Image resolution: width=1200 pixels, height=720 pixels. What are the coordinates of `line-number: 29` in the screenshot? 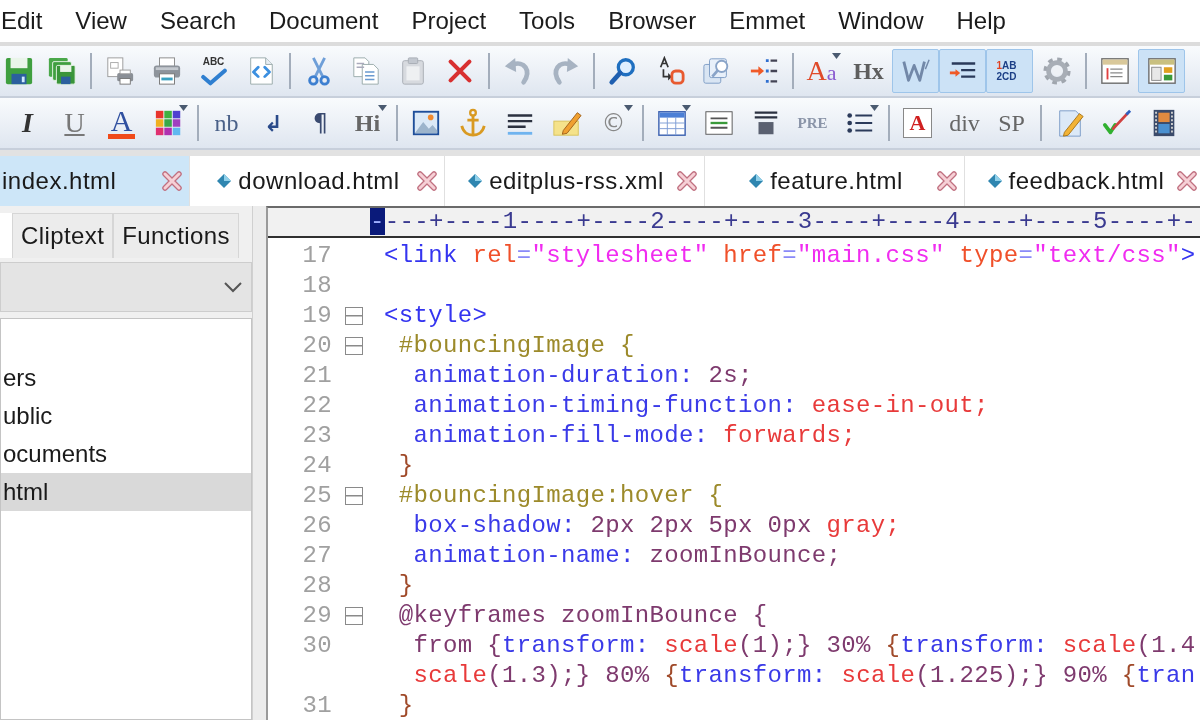 It's located at (317, 615).